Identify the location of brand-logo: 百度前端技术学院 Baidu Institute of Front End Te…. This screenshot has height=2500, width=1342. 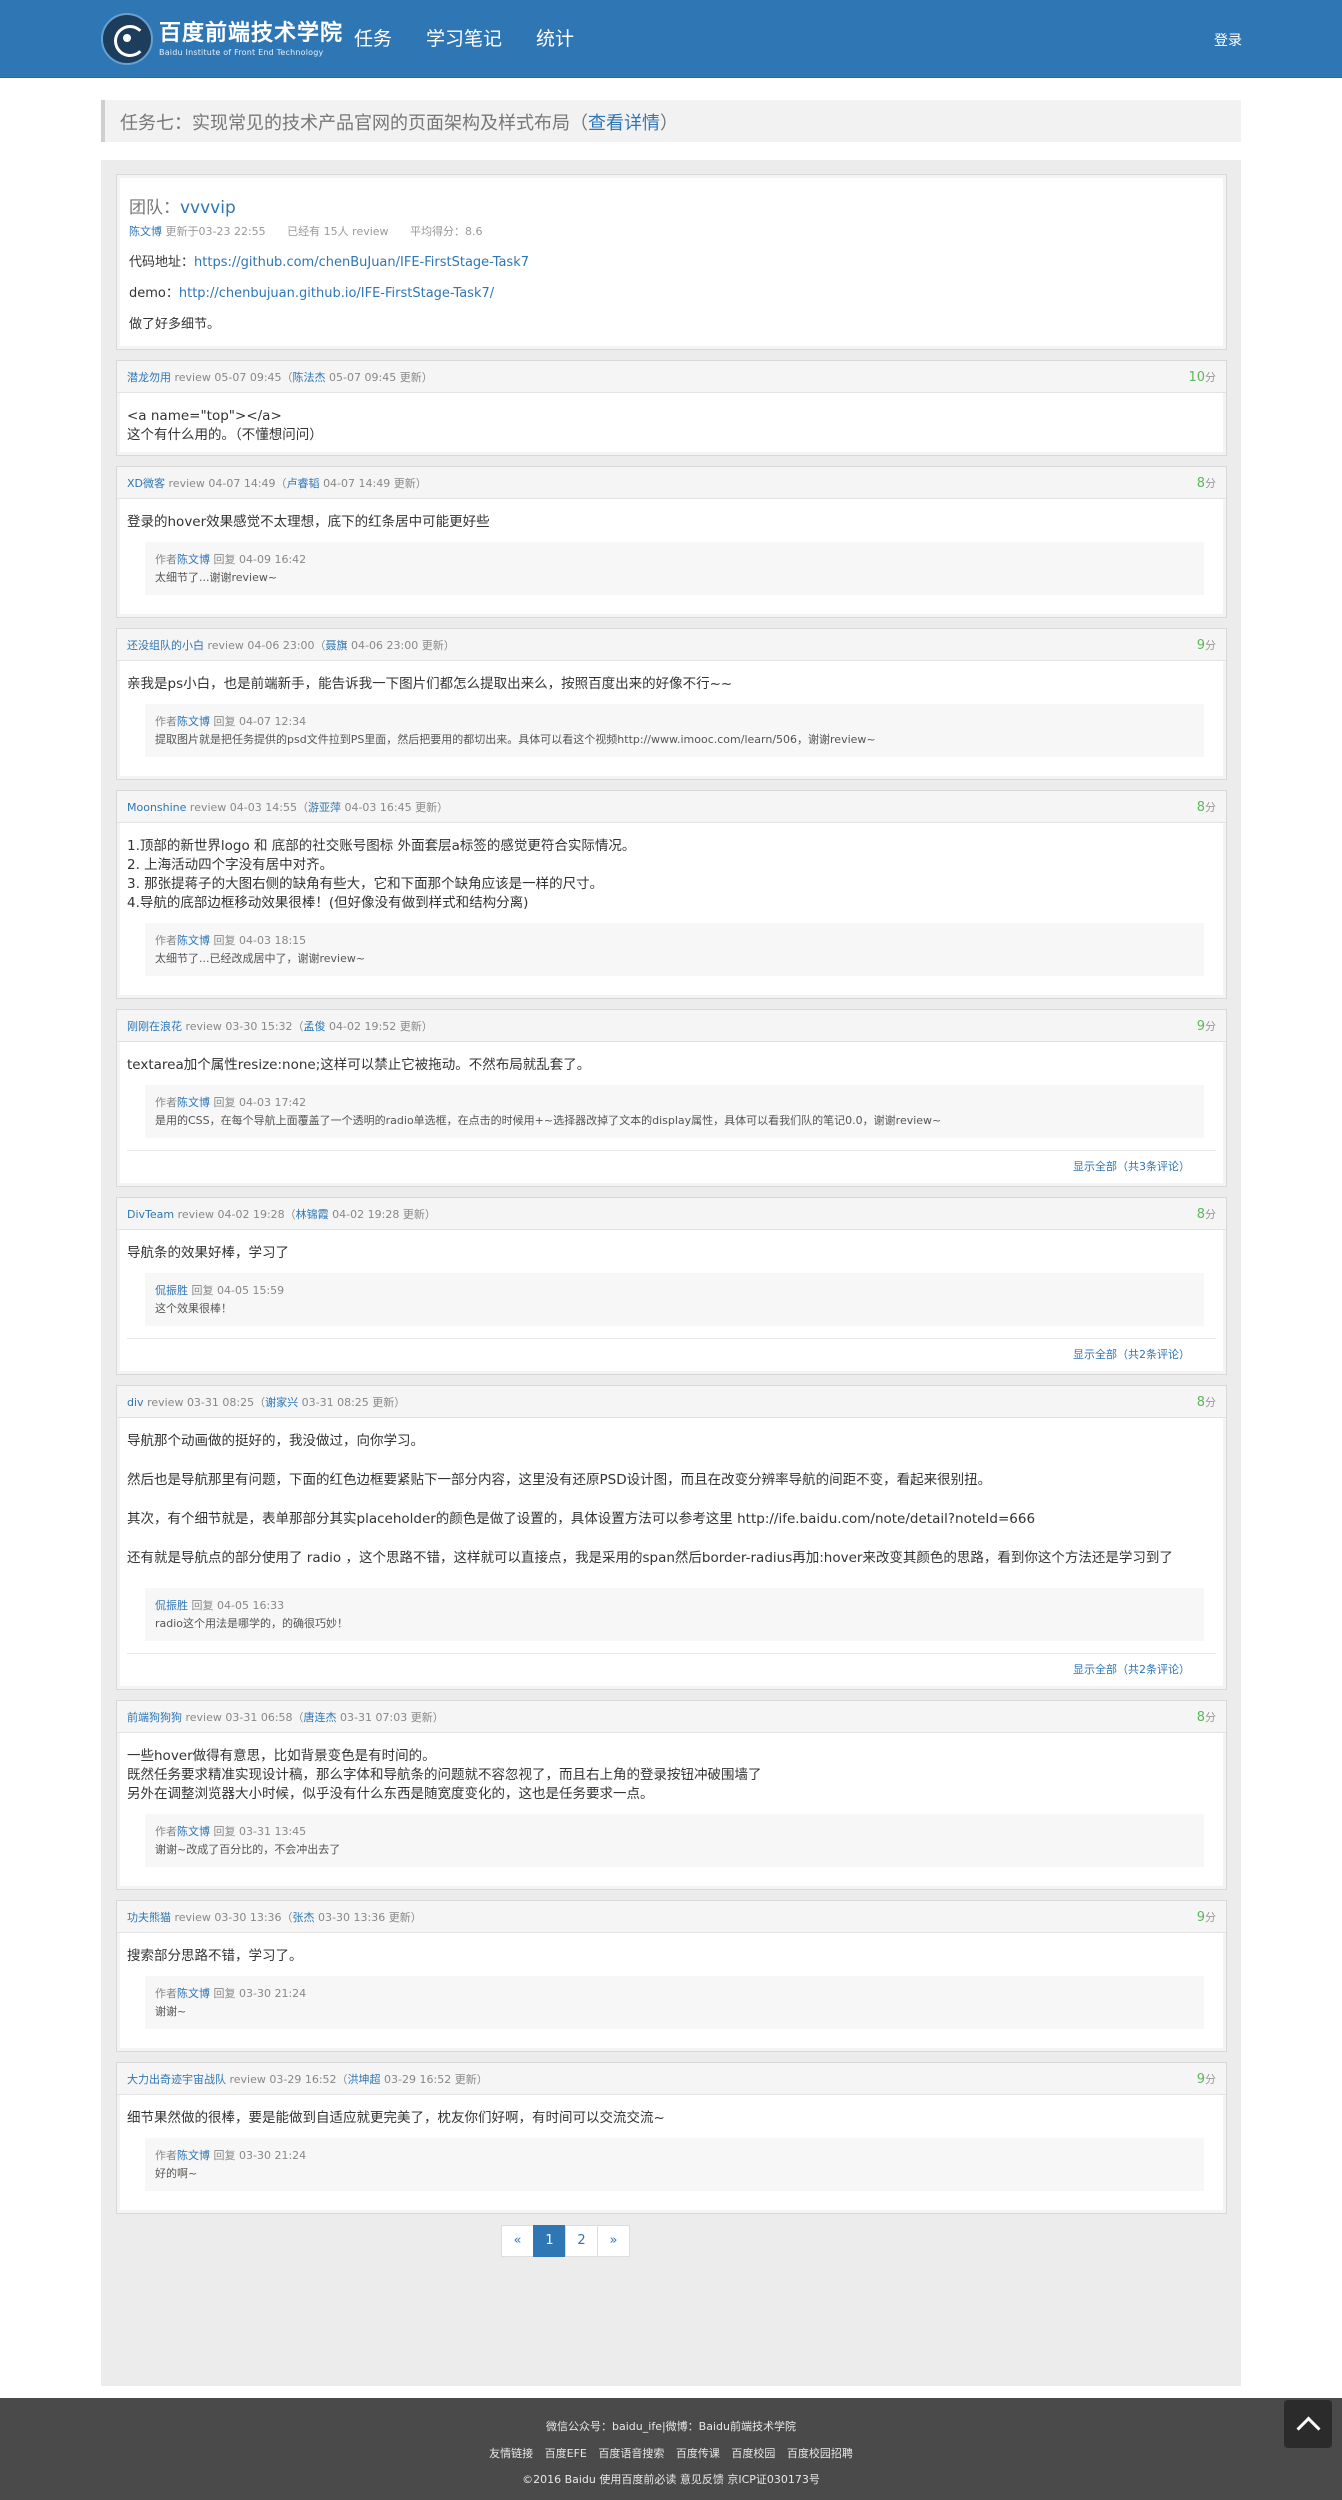
(222, 39).